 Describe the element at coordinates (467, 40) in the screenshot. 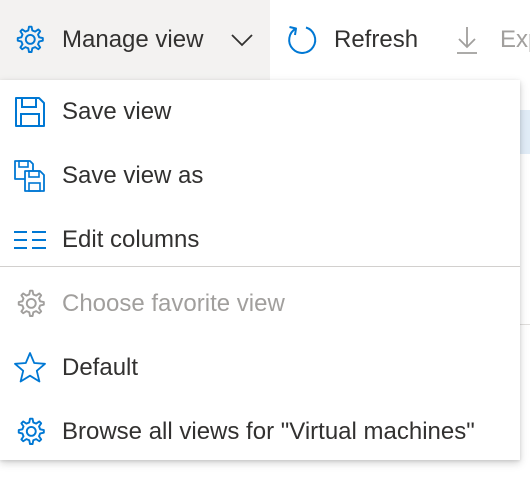

I see `download-icon` at that location.